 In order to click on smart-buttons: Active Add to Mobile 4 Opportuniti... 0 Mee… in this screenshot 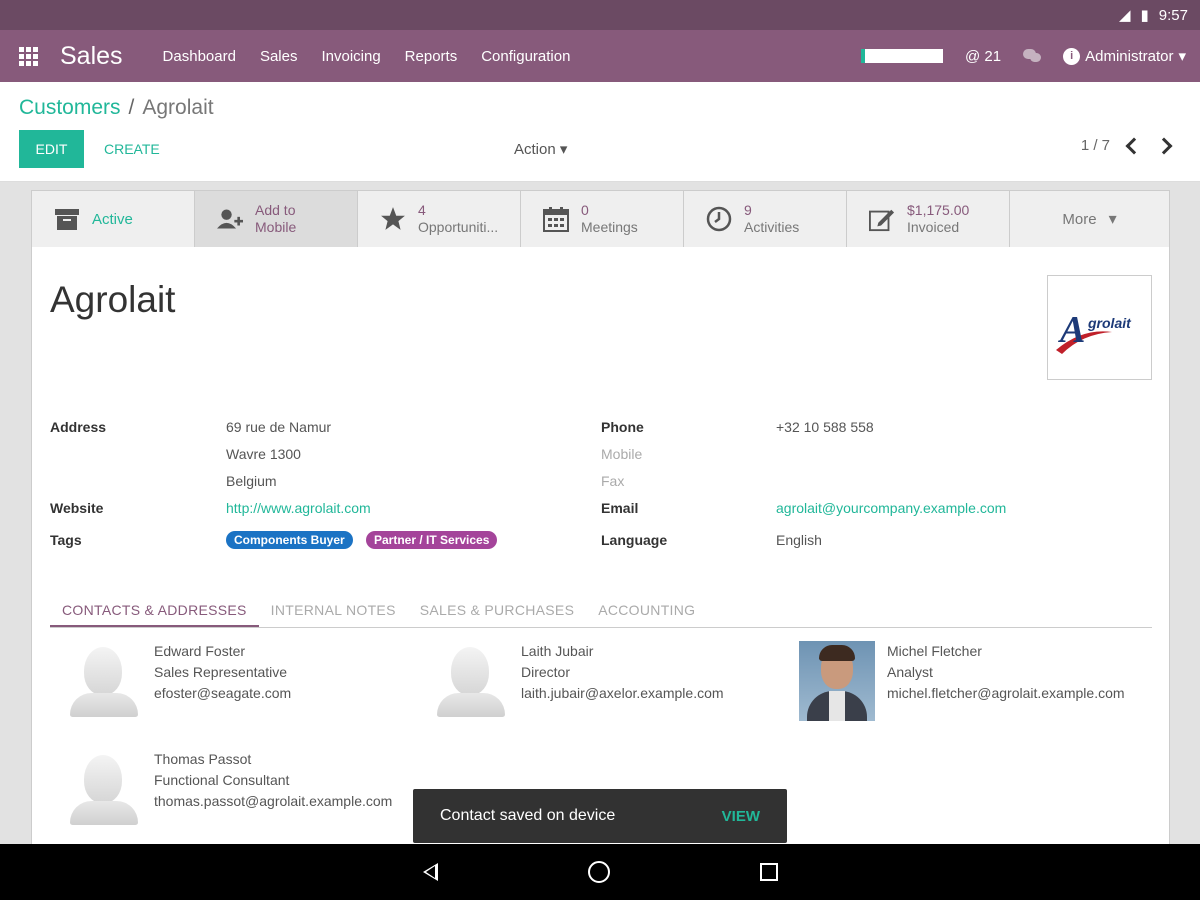, I will do `click(600, 219)`.